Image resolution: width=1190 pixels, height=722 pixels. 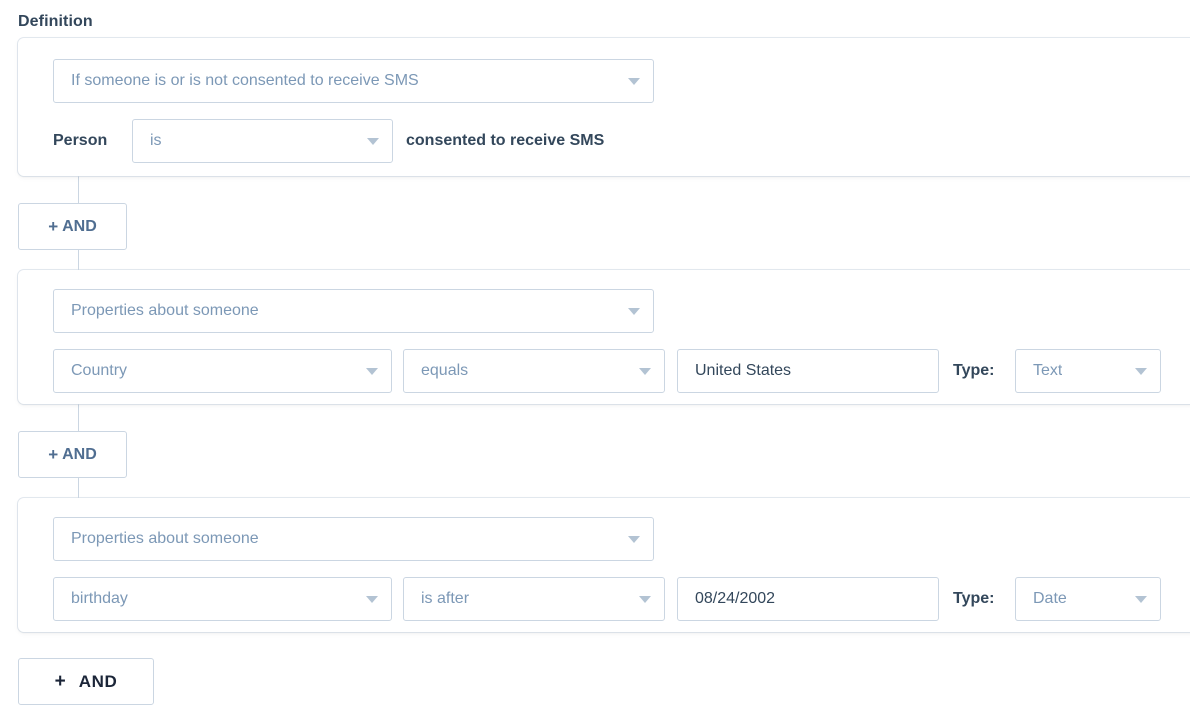 What do you see at coordinates (99, 598) in the screenshot?
I see `property-select-3-value: birthday` at bounding box center [99, 598].